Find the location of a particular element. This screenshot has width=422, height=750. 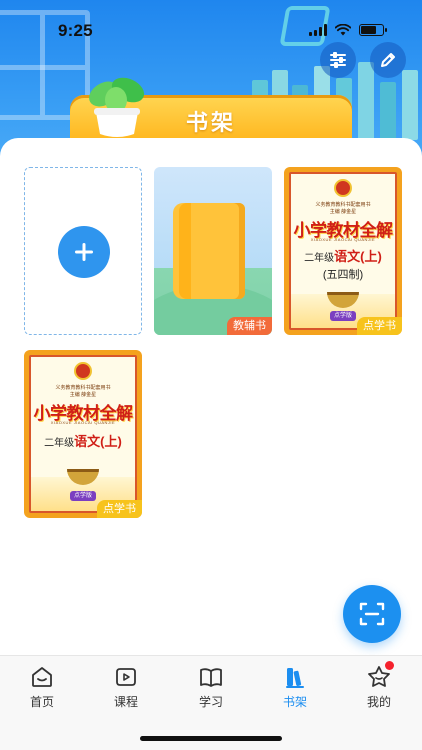

pencil-icon is located at coordinates (388, 60).